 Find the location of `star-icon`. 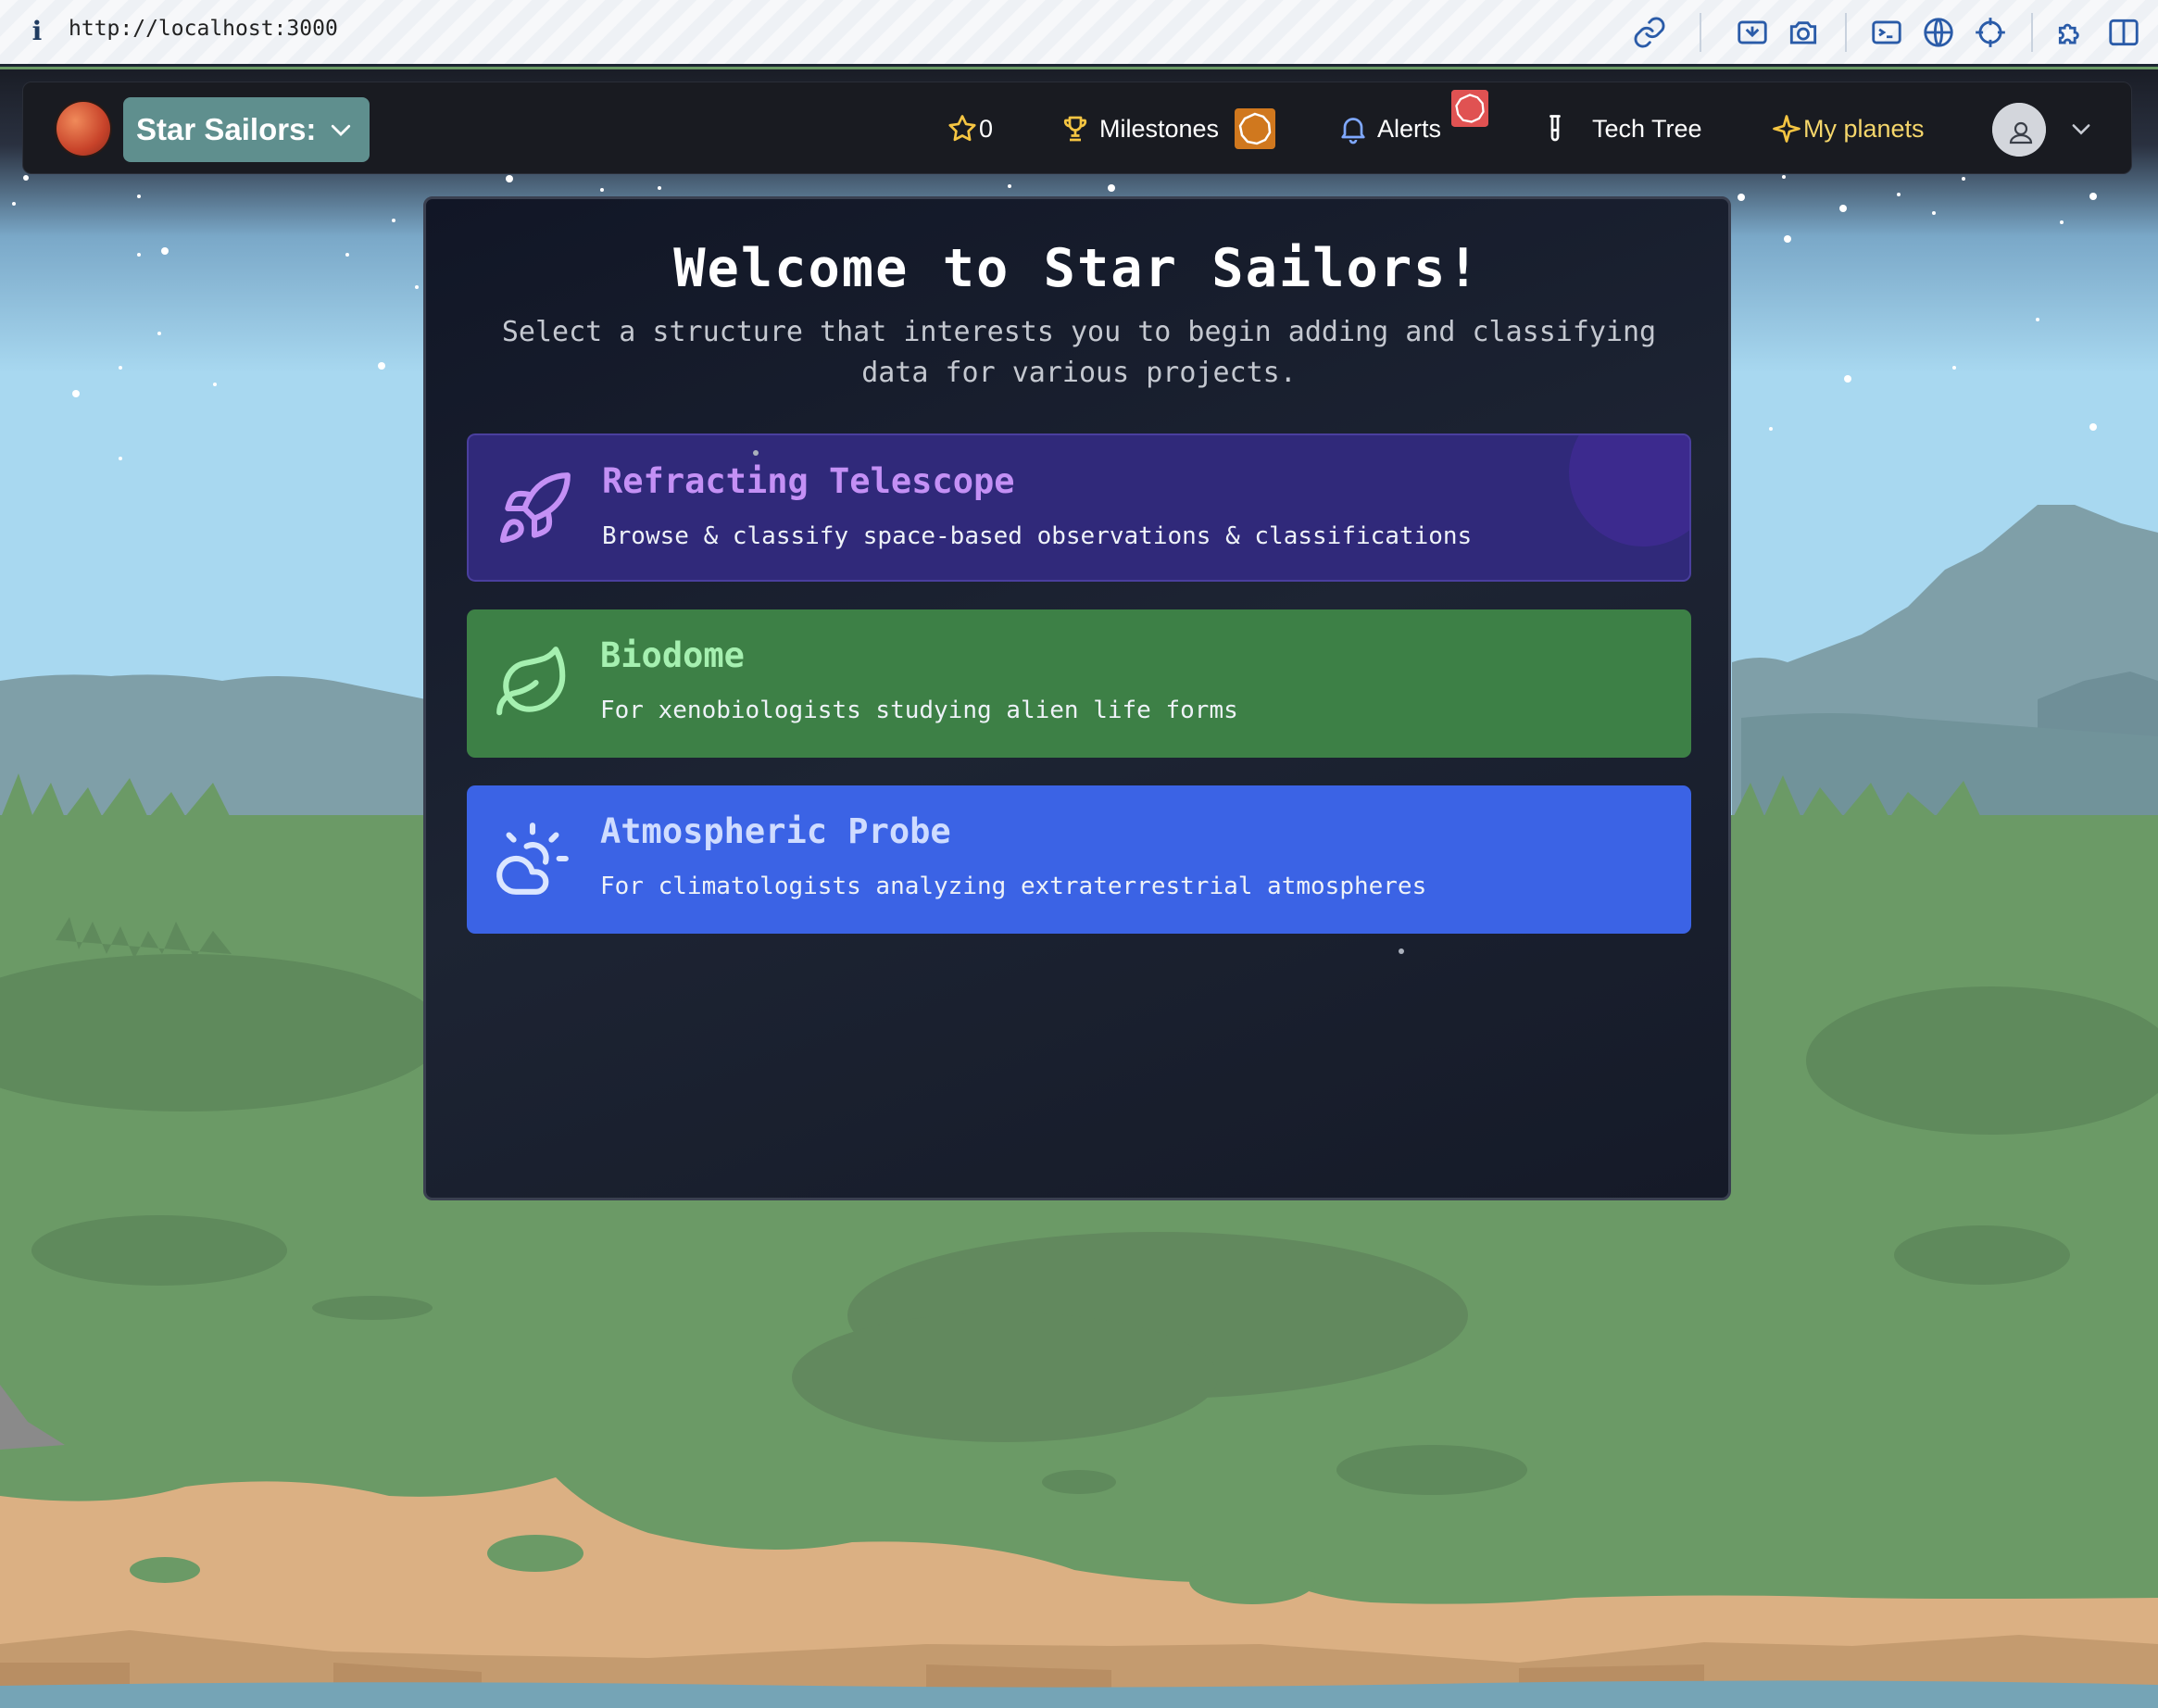

star-icon is located at coordinates (962, 128).